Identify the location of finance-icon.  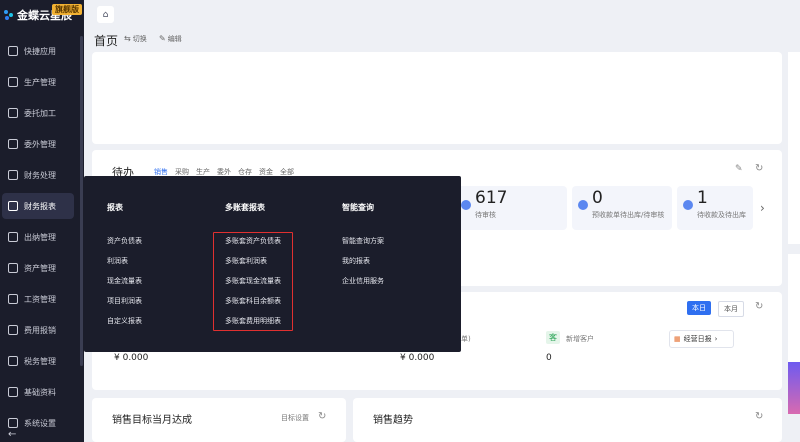
(13, 175).